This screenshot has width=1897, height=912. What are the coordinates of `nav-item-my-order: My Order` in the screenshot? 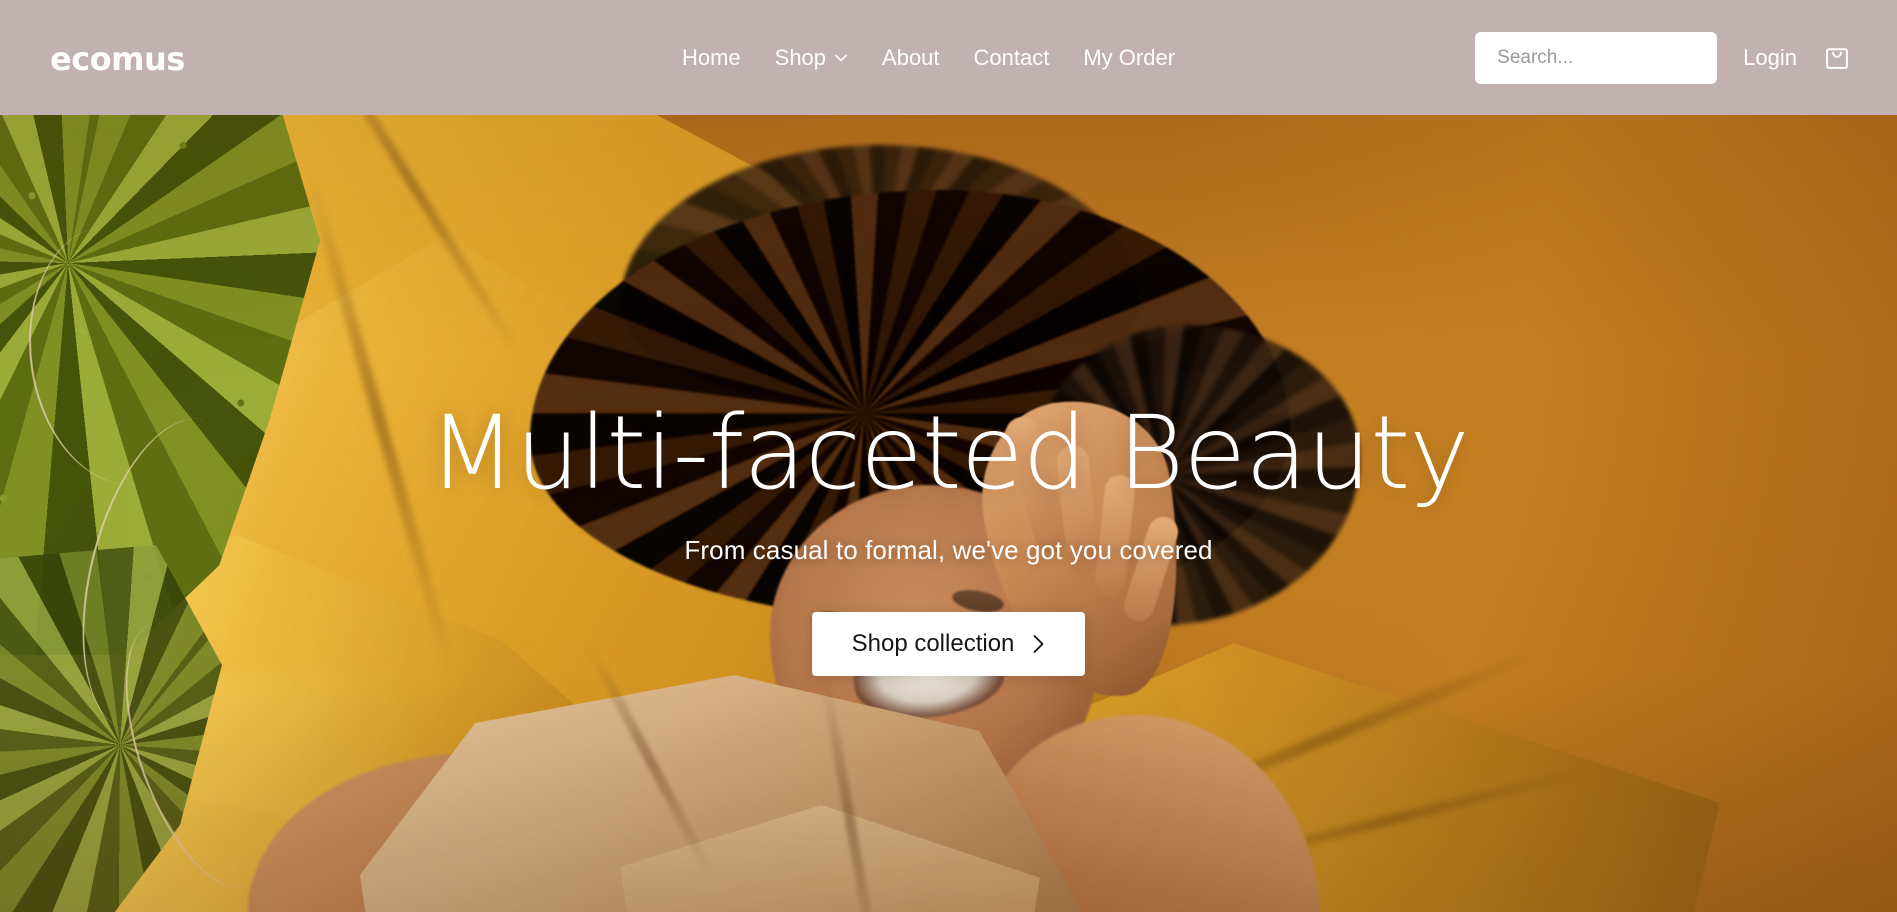 It's located at (1129, 57).